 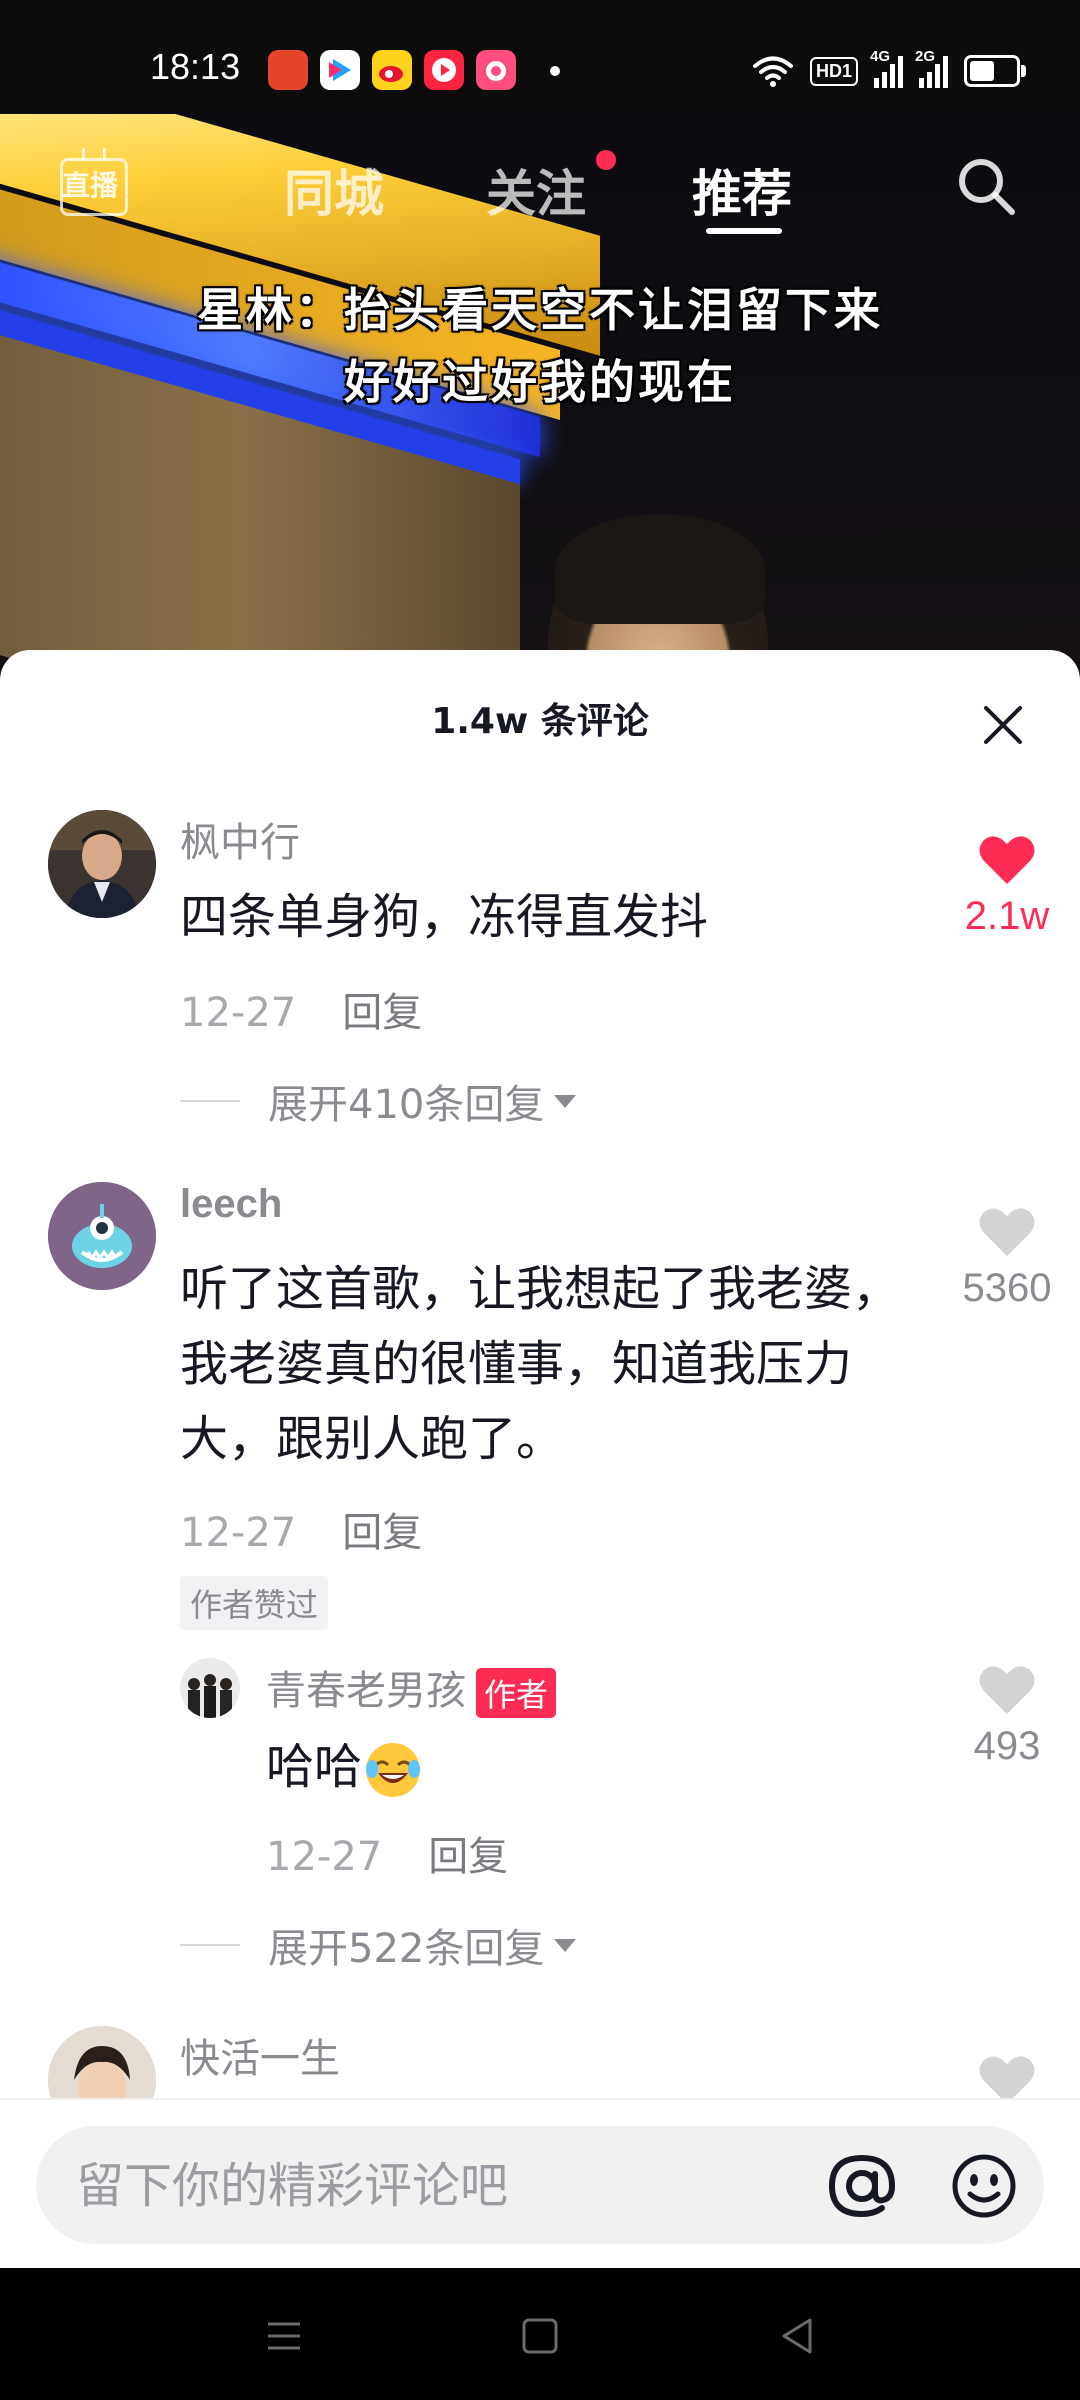 I want to click on comment-author: 枫中行, so click(x=240, y=839).